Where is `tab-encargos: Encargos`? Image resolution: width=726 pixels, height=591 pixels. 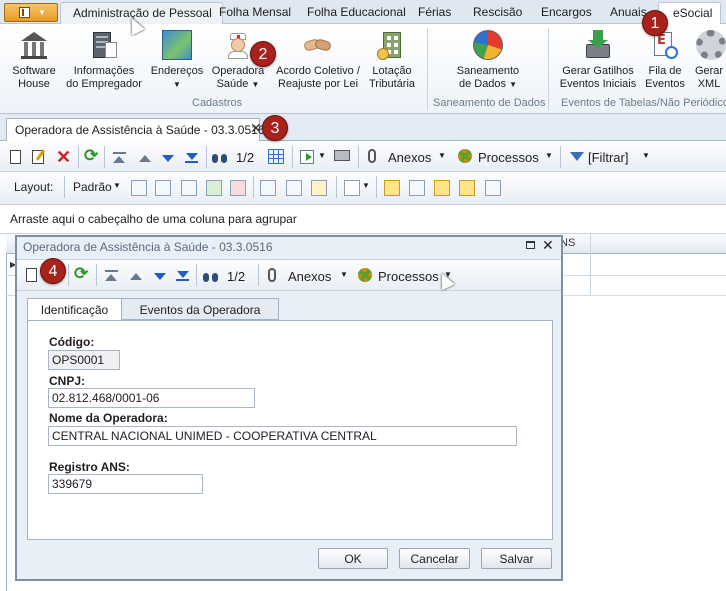 tab-encargos: Encargos is located at coordinates (566, 12).